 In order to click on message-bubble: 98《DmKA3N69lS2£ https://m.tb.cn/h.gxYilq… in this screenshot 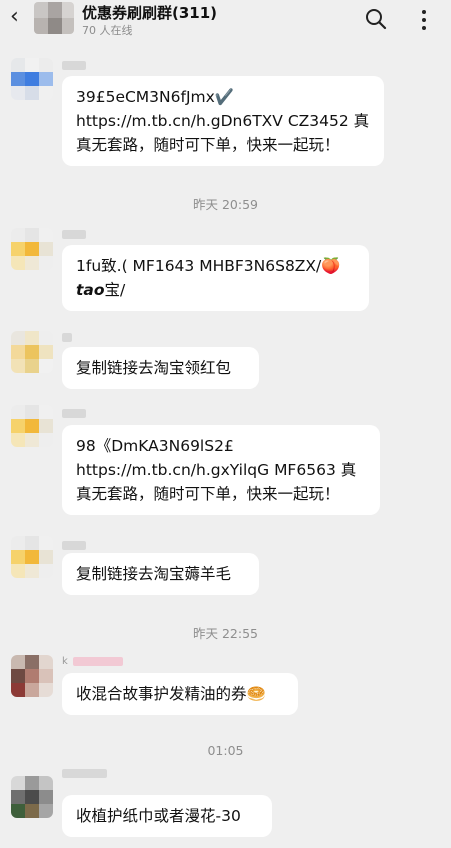, I will do `click(221, 470)`.